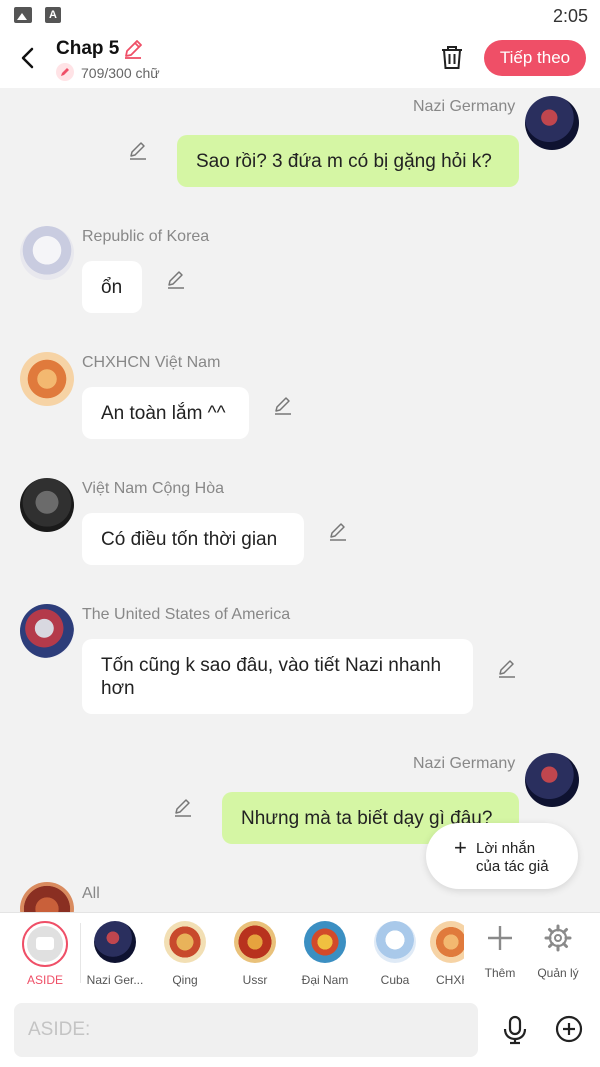 This screenshot has width=600, height=1067. What do you see at coordinates (535, 58) in the screenshot?
I see `next-button: Tiếp theo` at bounding box center [535, 58].